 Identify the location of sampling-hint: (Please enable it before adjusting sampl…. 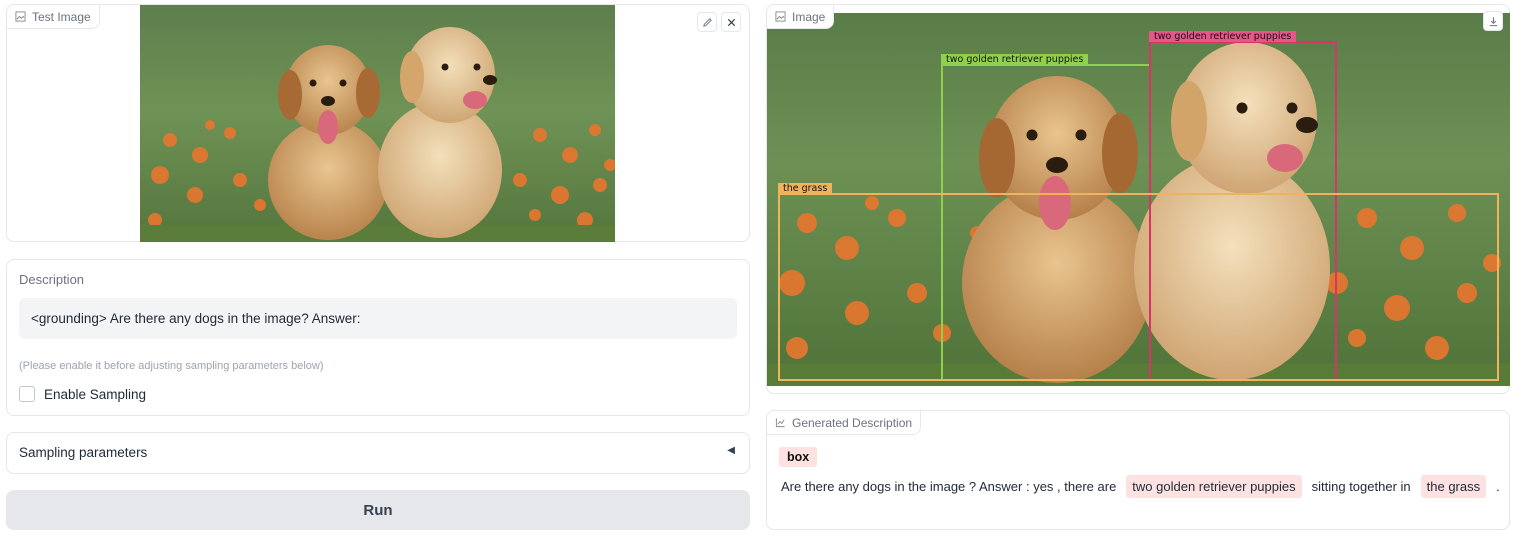
(171, 366).